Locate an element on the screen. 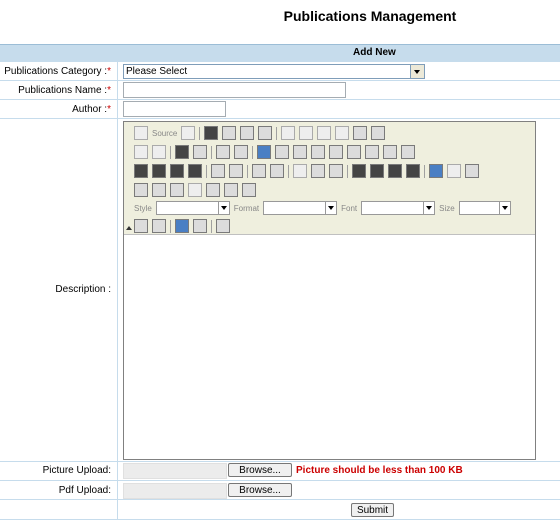  form-header: Add New is located at coordinates (280, 53).